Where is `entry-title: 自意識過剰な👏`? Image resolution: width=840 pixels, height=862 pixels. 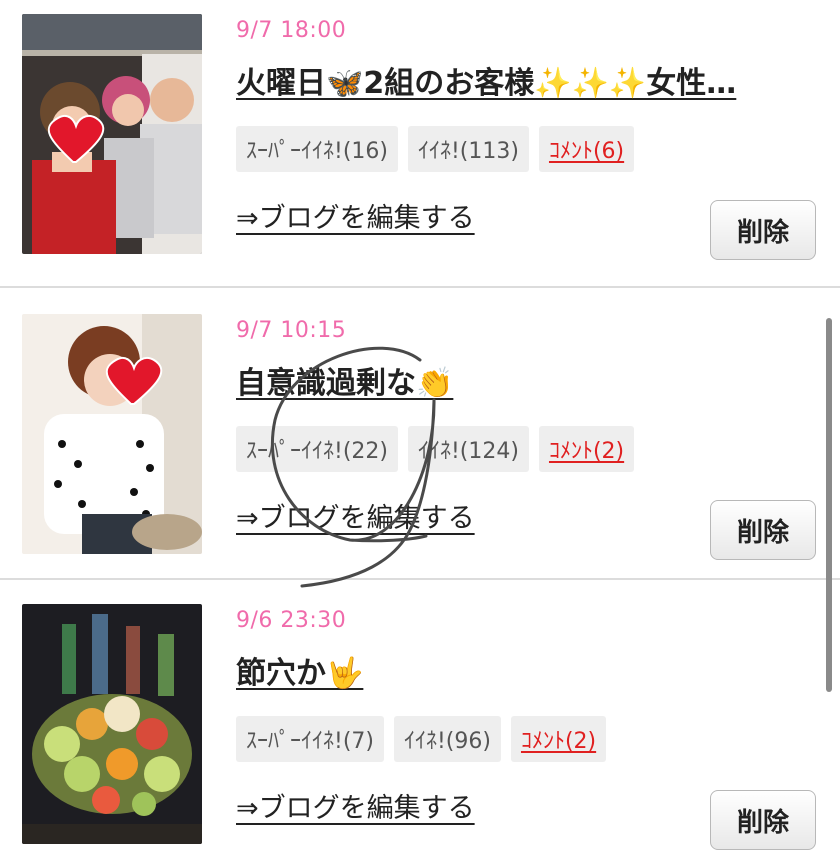 entry-title: 自意識過剰な👏 is located at coordinates (526, 380).